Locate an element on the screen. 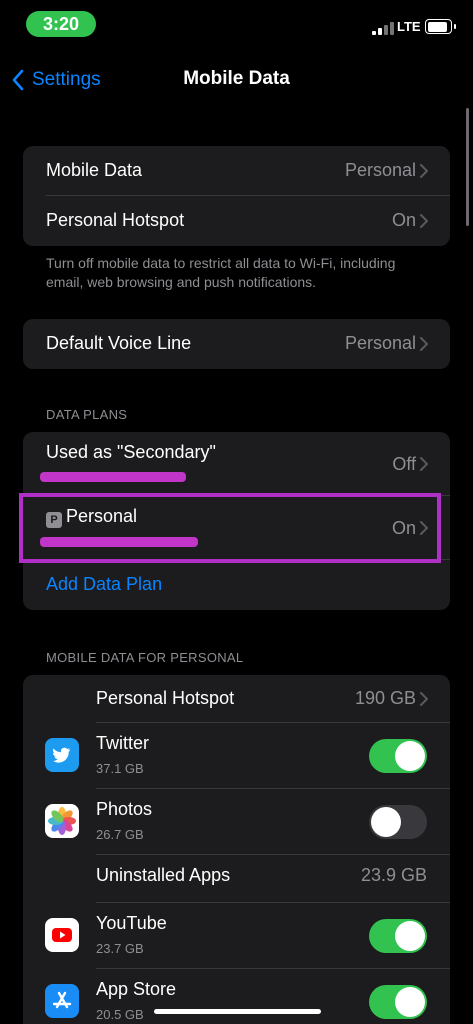  voice-line-group: Default Voice Line Personal is located at coordinates (236, 344).